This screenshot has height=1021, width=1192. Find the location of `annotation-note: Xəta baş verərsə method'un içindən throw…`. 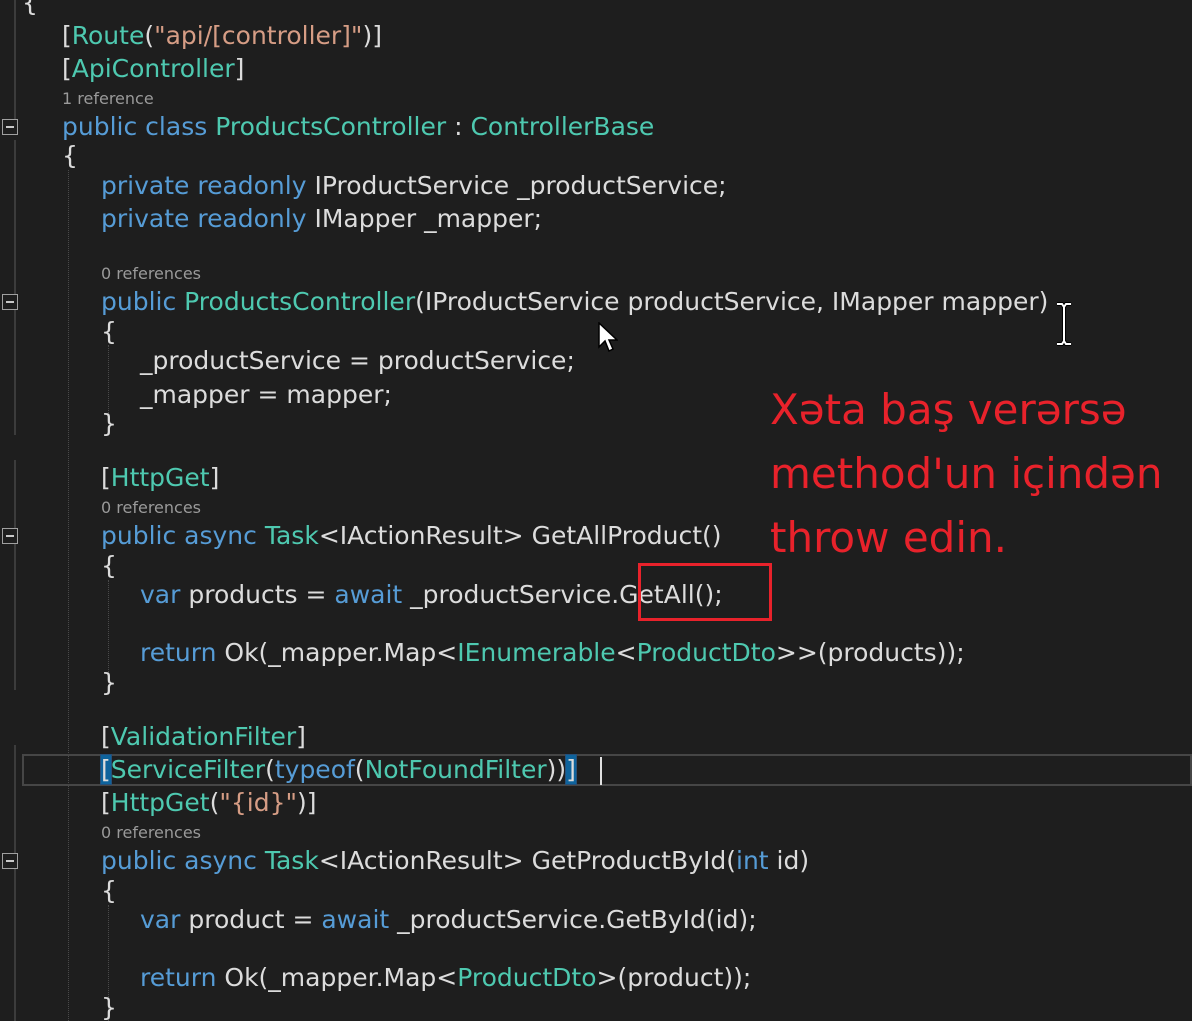

annotation-note: Xəta baş verərsə method'un içindən throw… is located at coordinates (980, 474).